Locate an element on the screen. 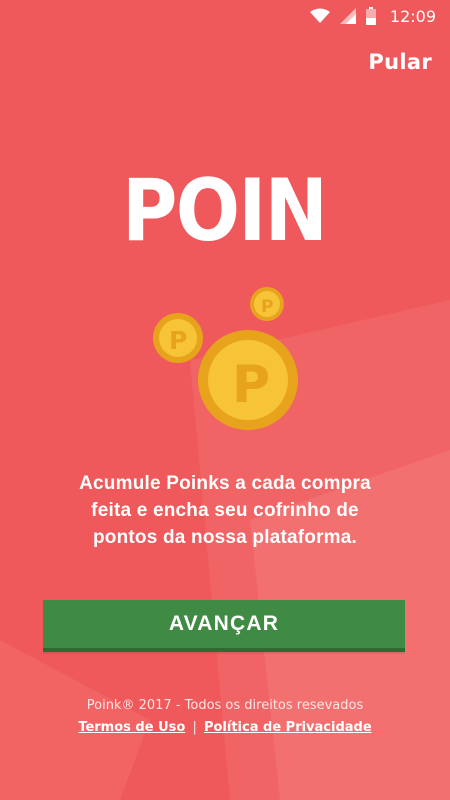  status-bar: 12:09 is located at coordinates (225, 16).